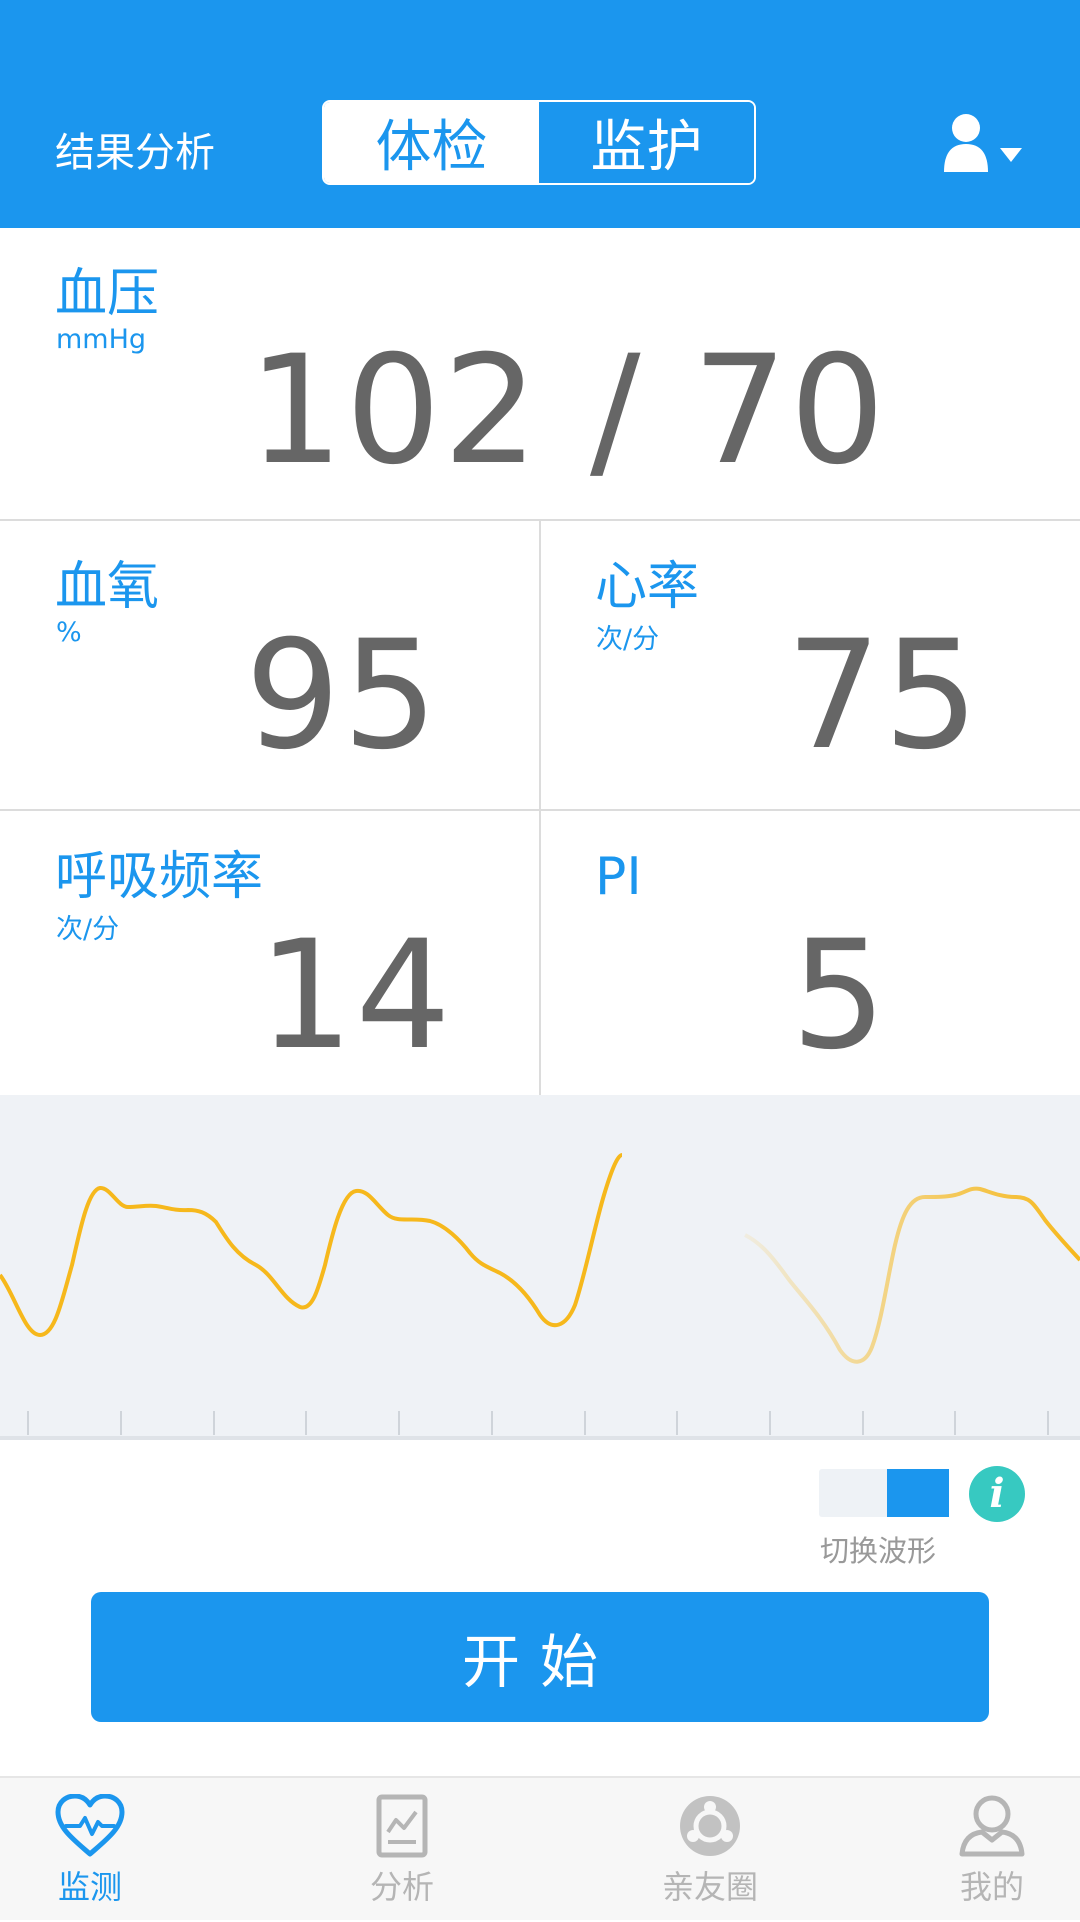  I want to click on nav-item-mine: 我的, so click(986, 1850).